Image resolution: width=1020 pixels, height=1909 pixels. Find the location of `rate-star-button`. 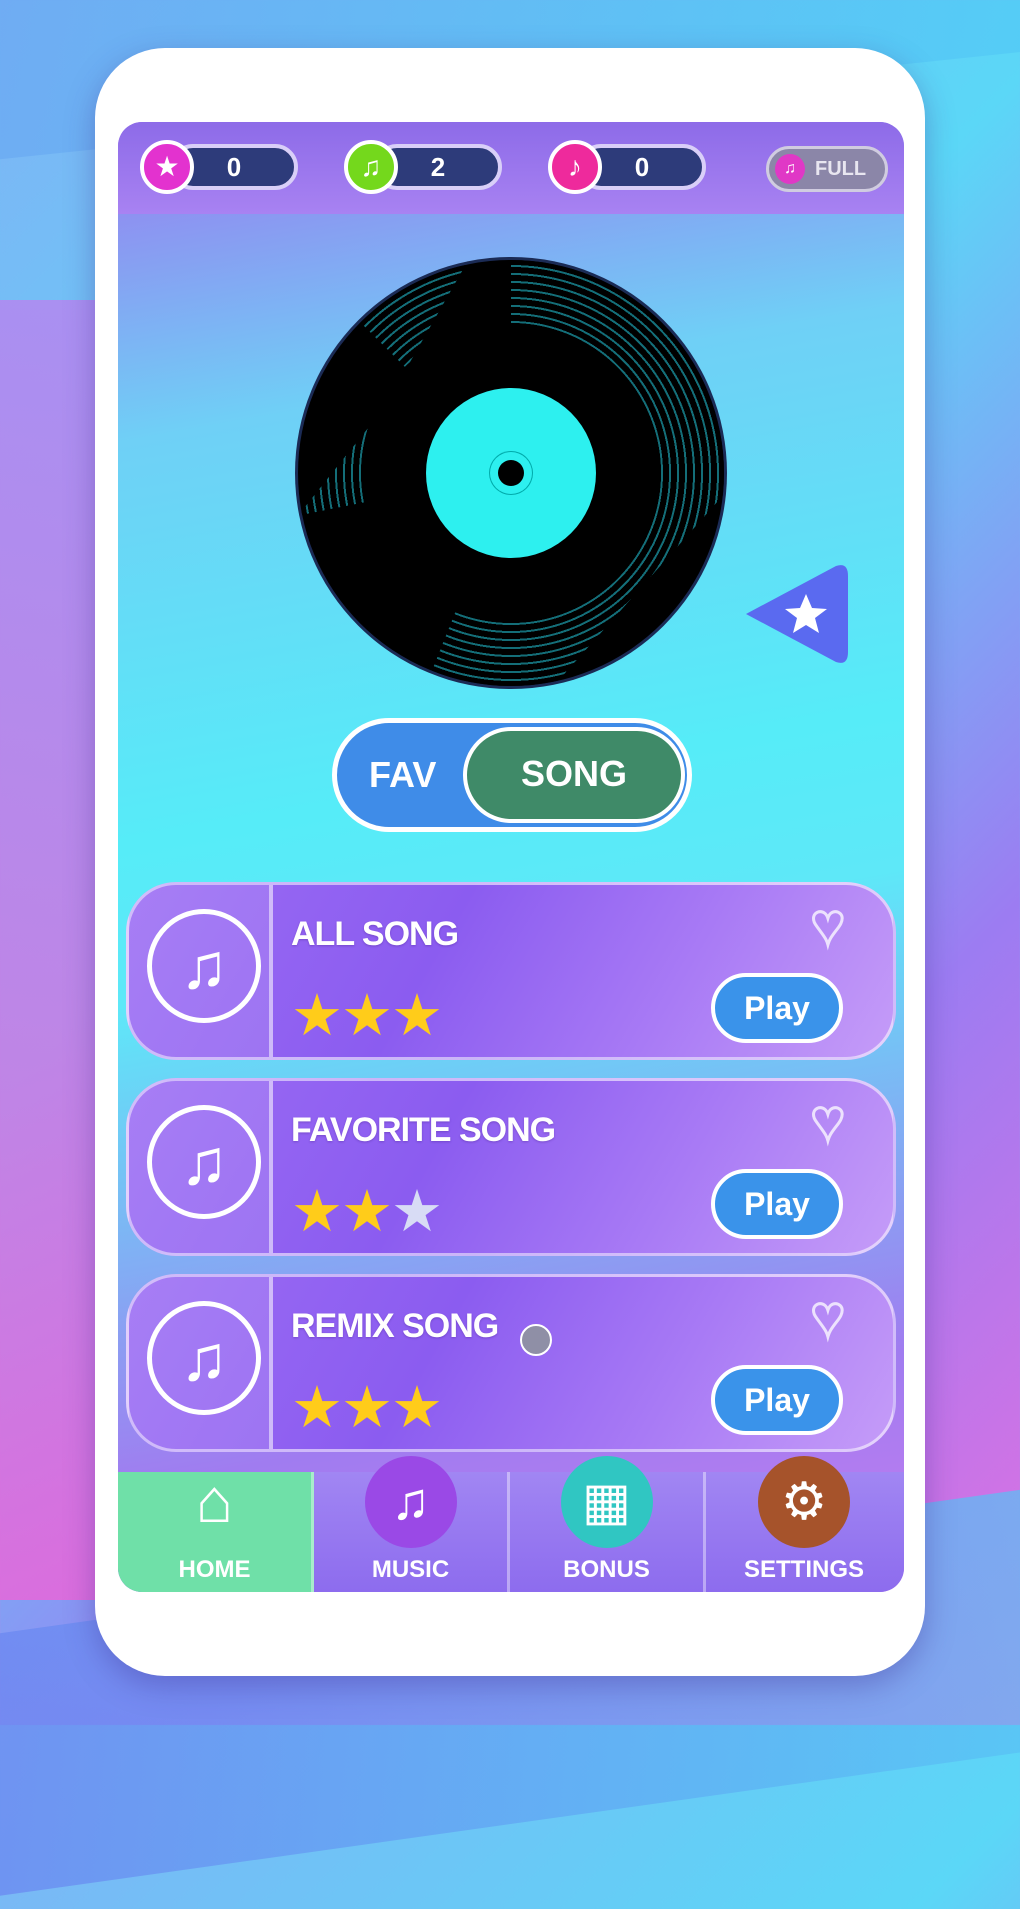

rate-star-button is located at coordinates (796, 614).